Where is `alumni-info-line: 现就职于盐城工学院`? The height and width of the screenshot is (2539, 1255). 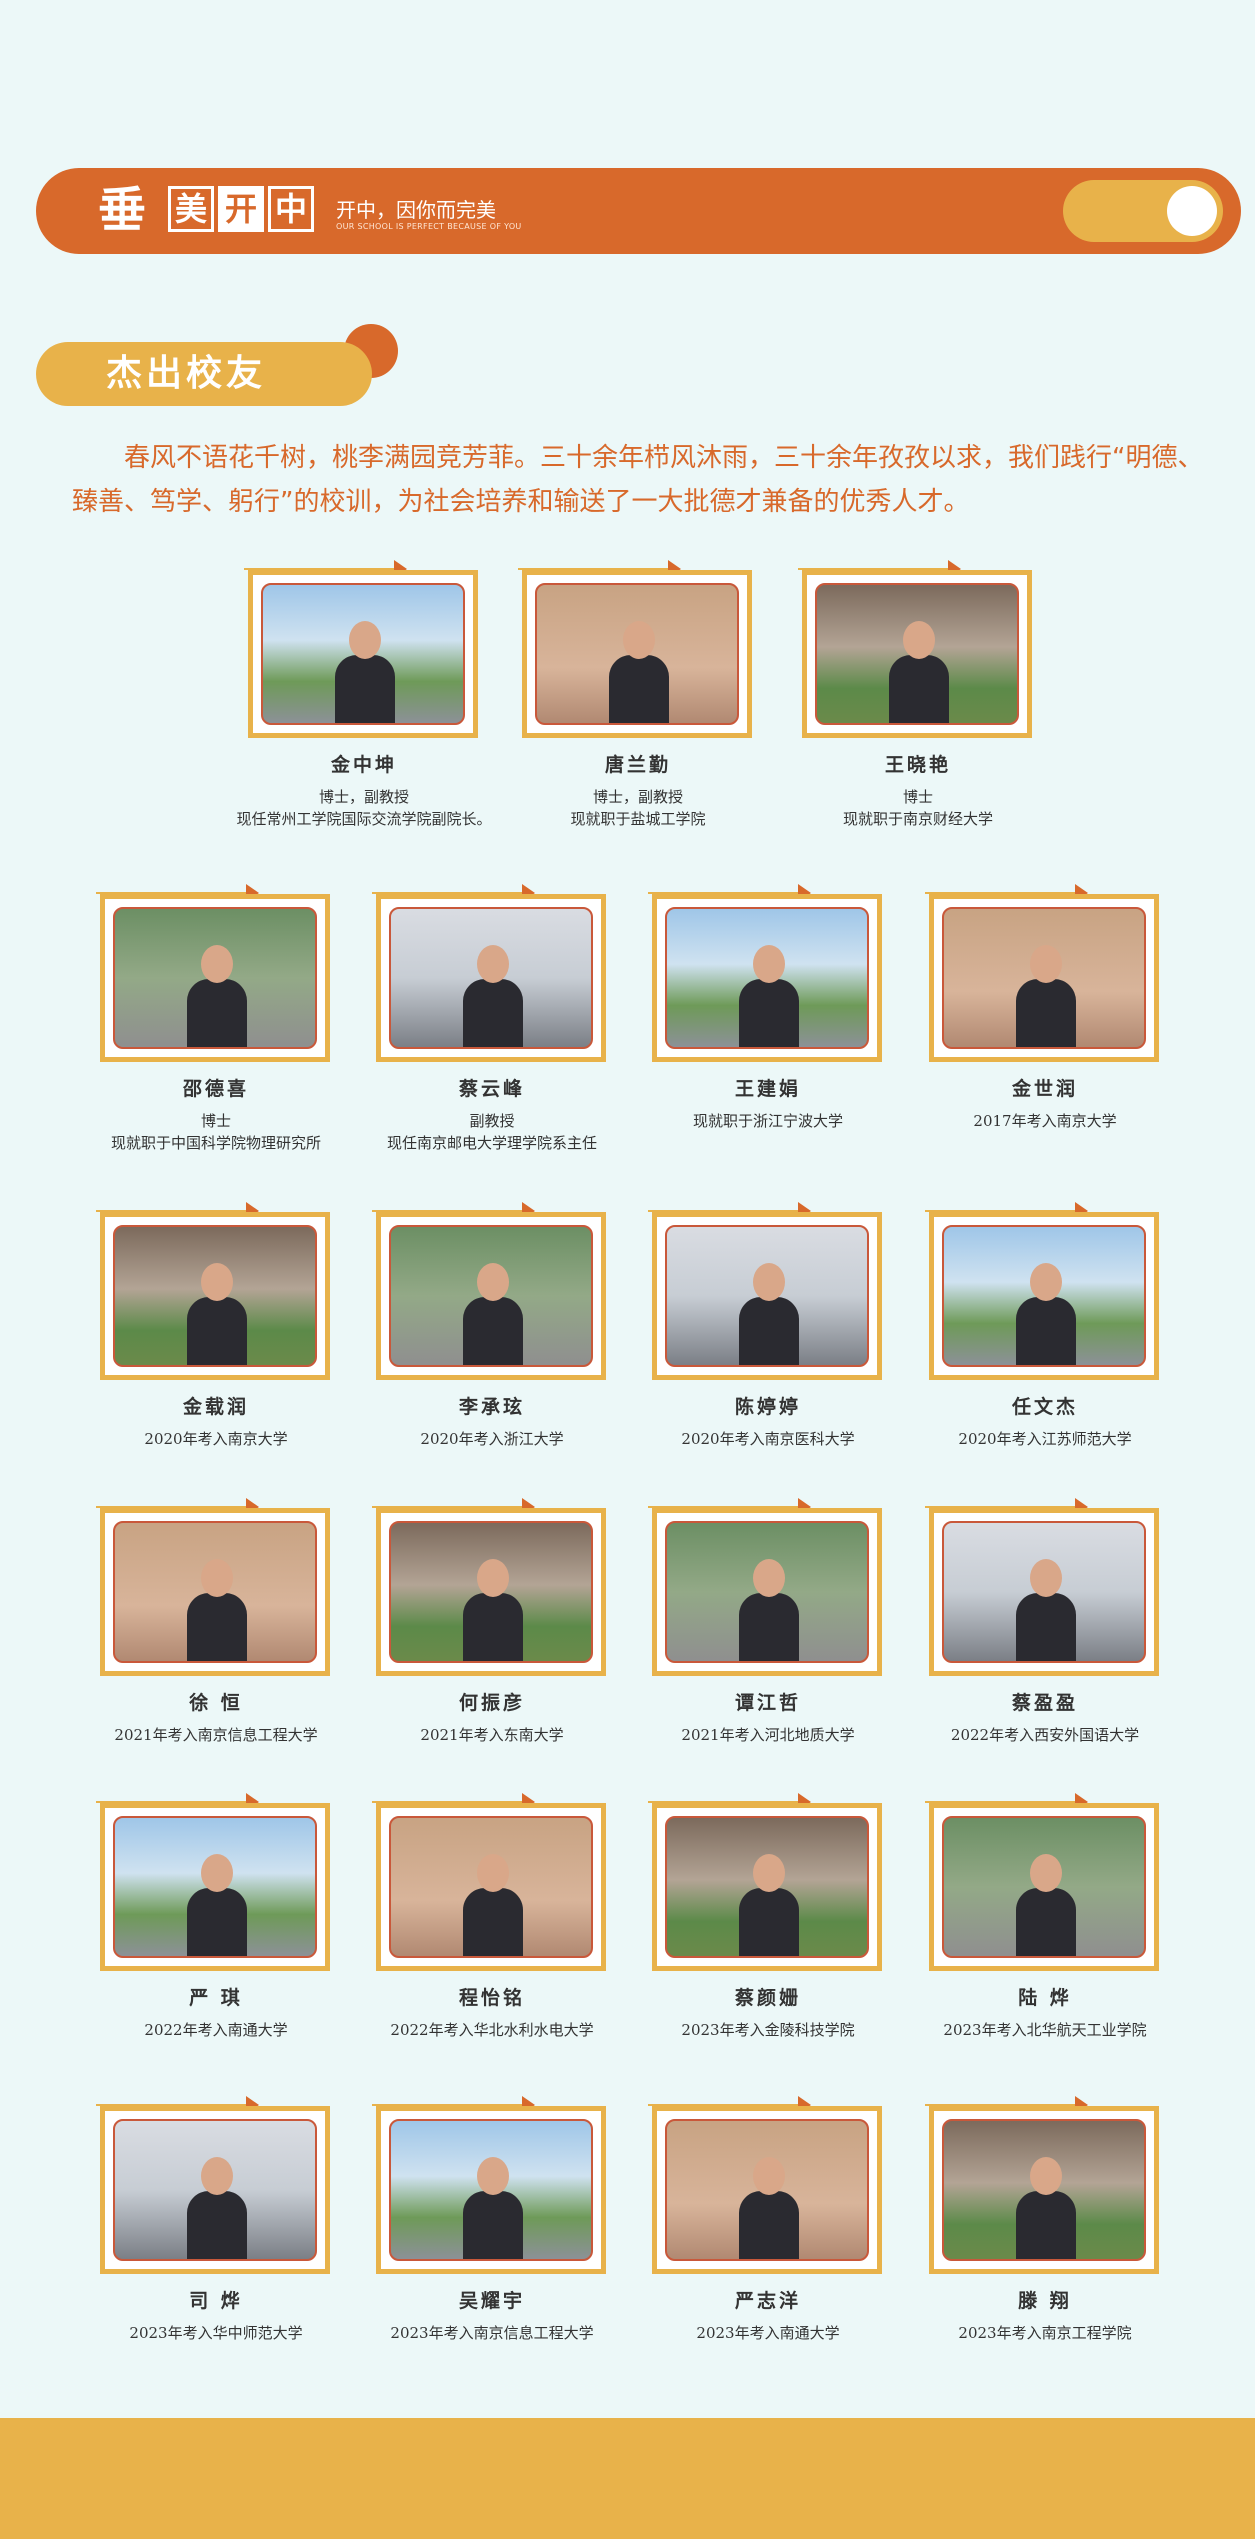 alumni-info-line: 现就职于盐城工学院 is located at coordinates (638, 819).